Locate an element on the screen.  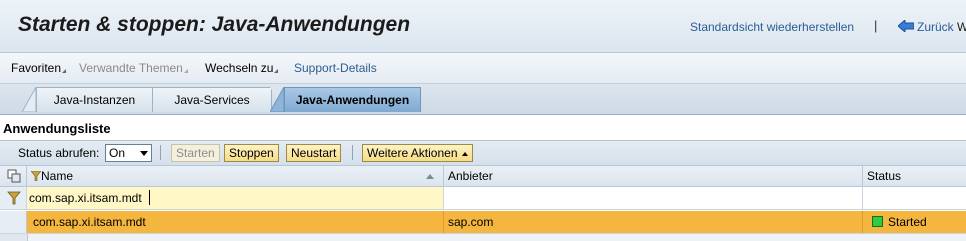
more-actions-label: Weitere Aktionen is located at coordinates (412, 153).